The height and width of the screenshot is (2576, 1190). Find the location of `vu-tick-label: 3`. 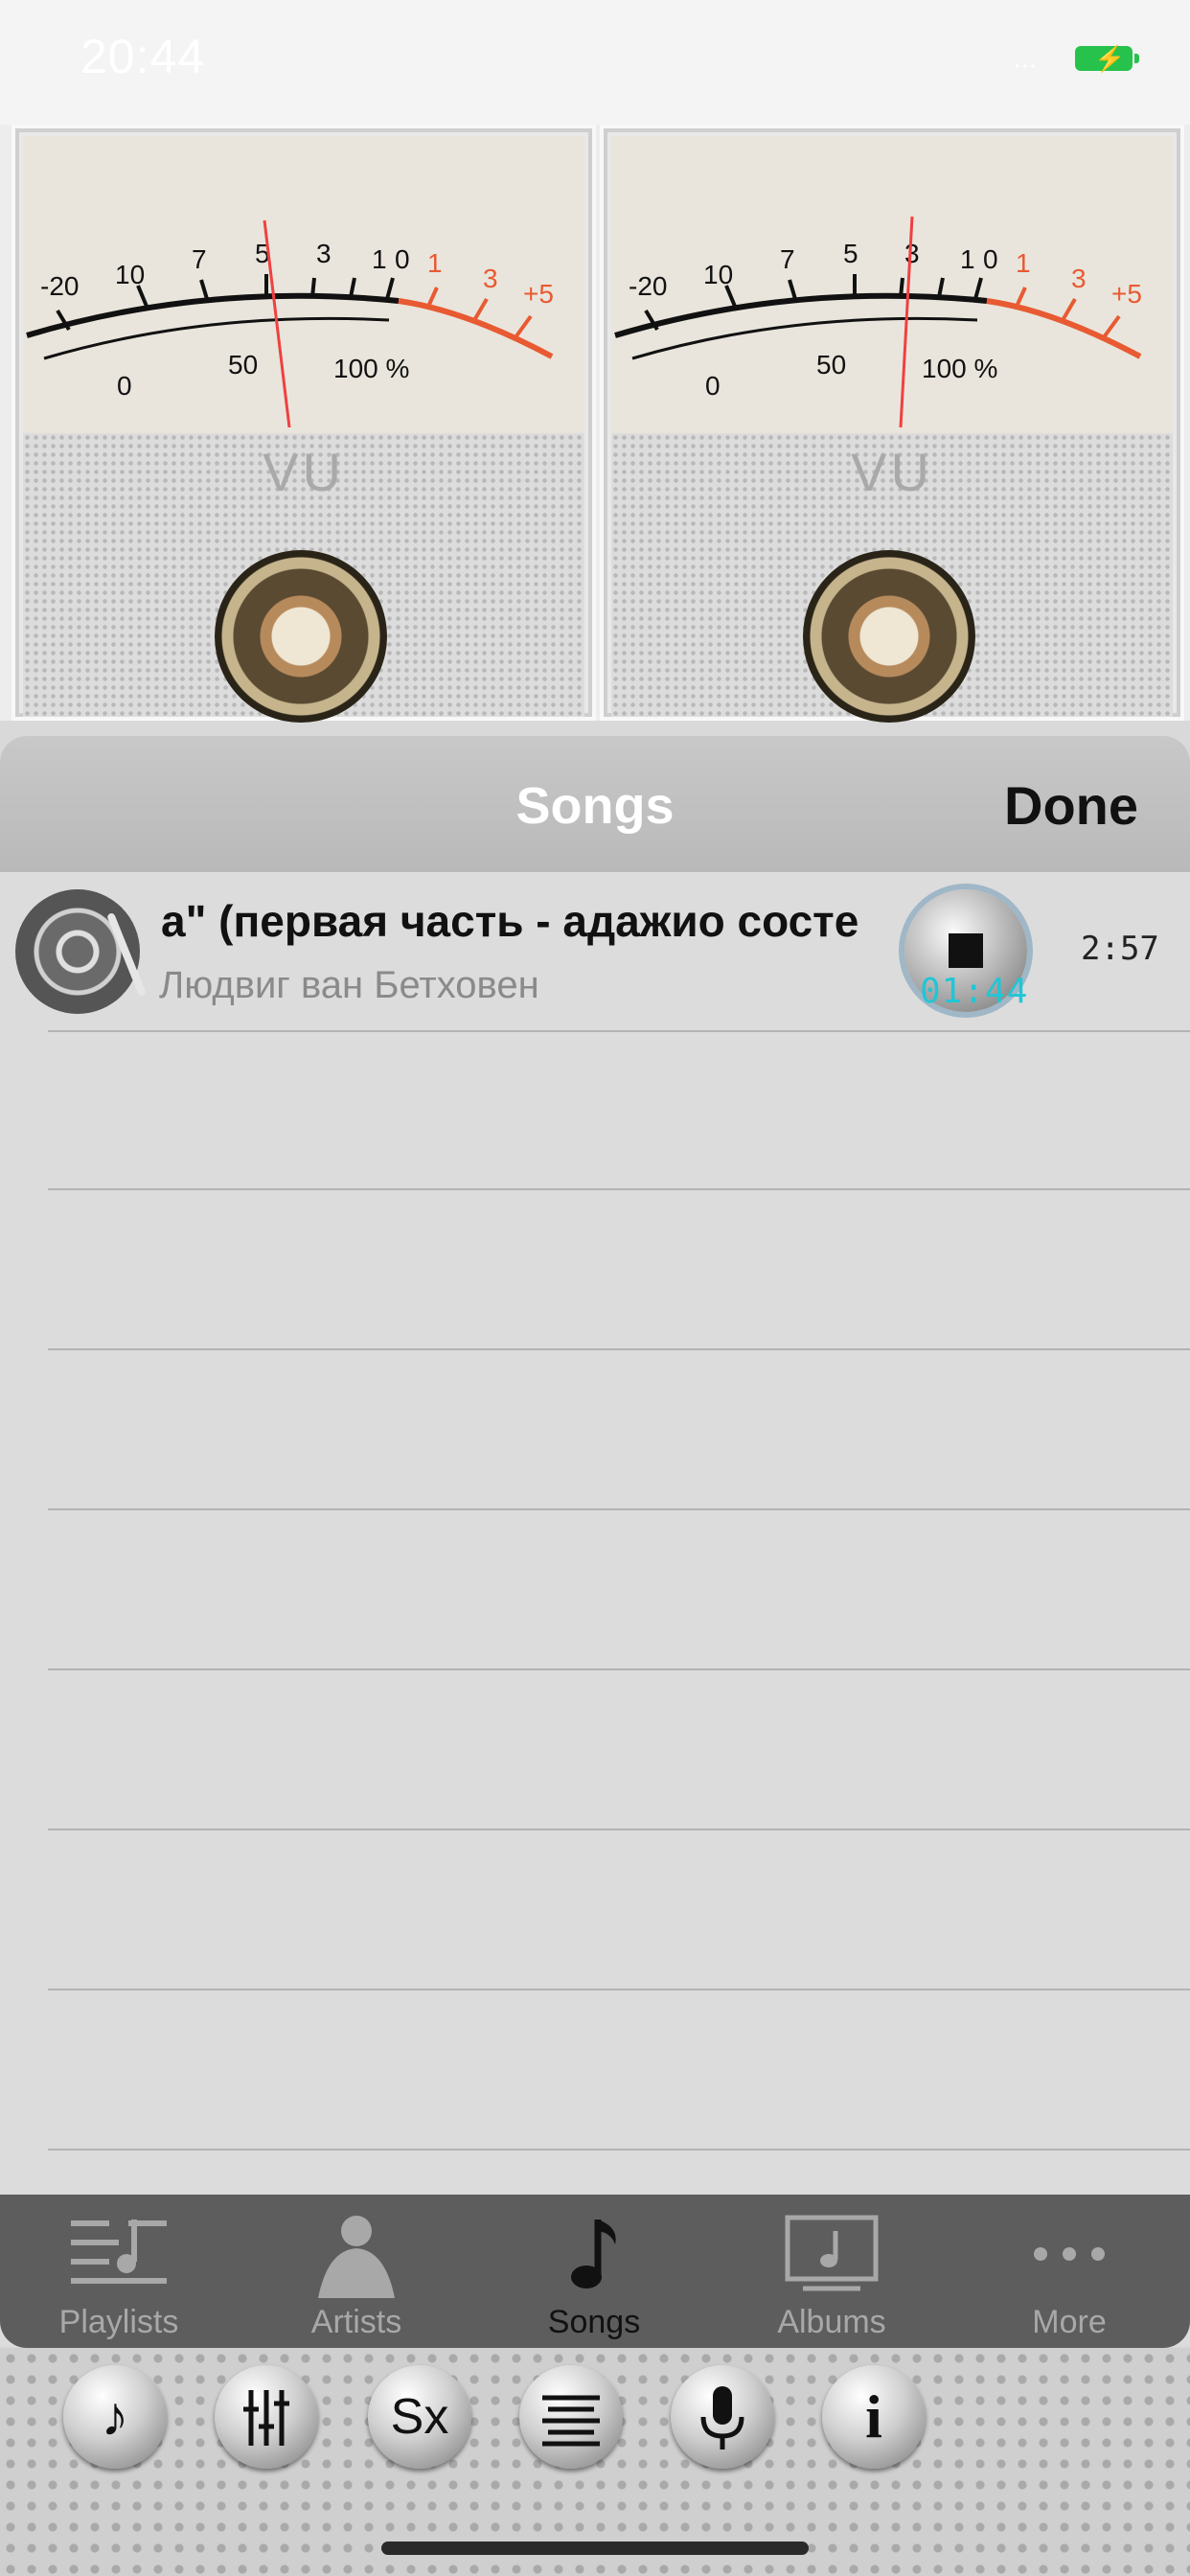

vu-tick-label: 3 is located at coordinates (324, 253).